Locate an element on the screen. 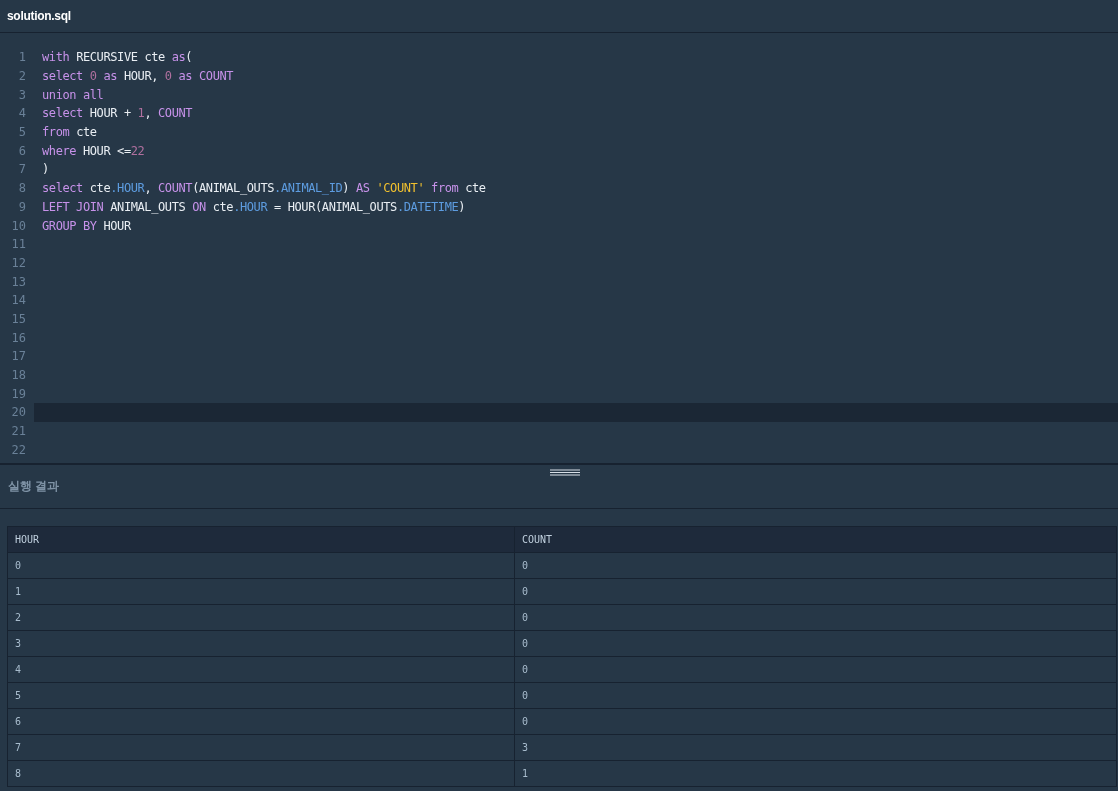 Image resolution: width=1118 pixels, height=791 pixels. code-line: with RECURSIVE cte as( is located at coordinates (117, 57).